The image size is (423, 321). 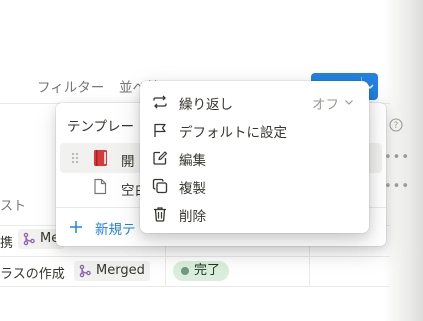 What do you see at coordinates (76, 228) in the screenshot?
I see `plus-icon` at bounding box center [76, 228].